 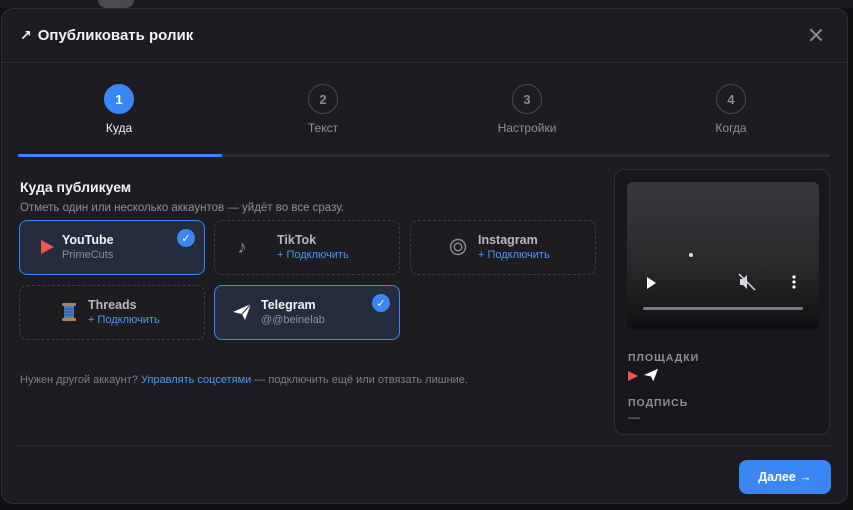 What do you see at coordinates (691, 255) in the screenshot?
I see `video-frame-dot` at bounding box center [691, 255].